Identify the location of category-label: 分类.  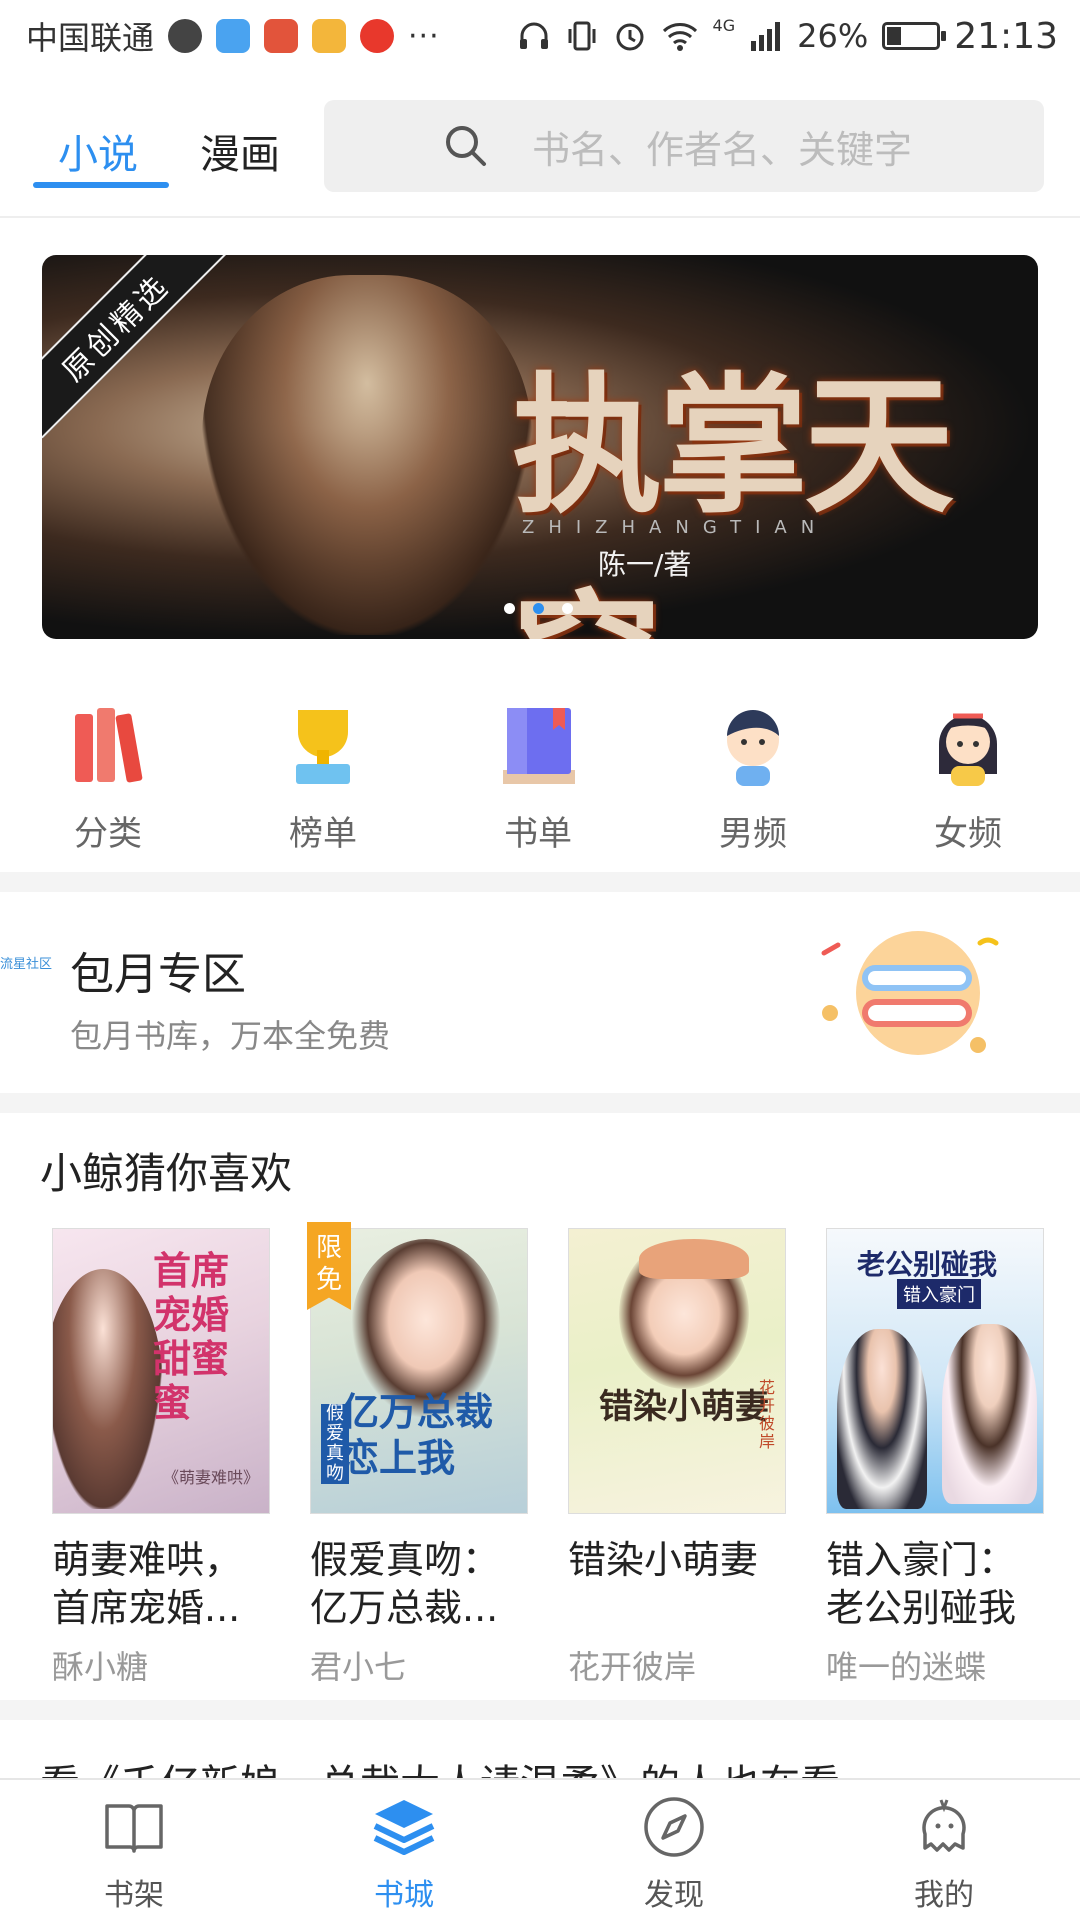
(108, 834).